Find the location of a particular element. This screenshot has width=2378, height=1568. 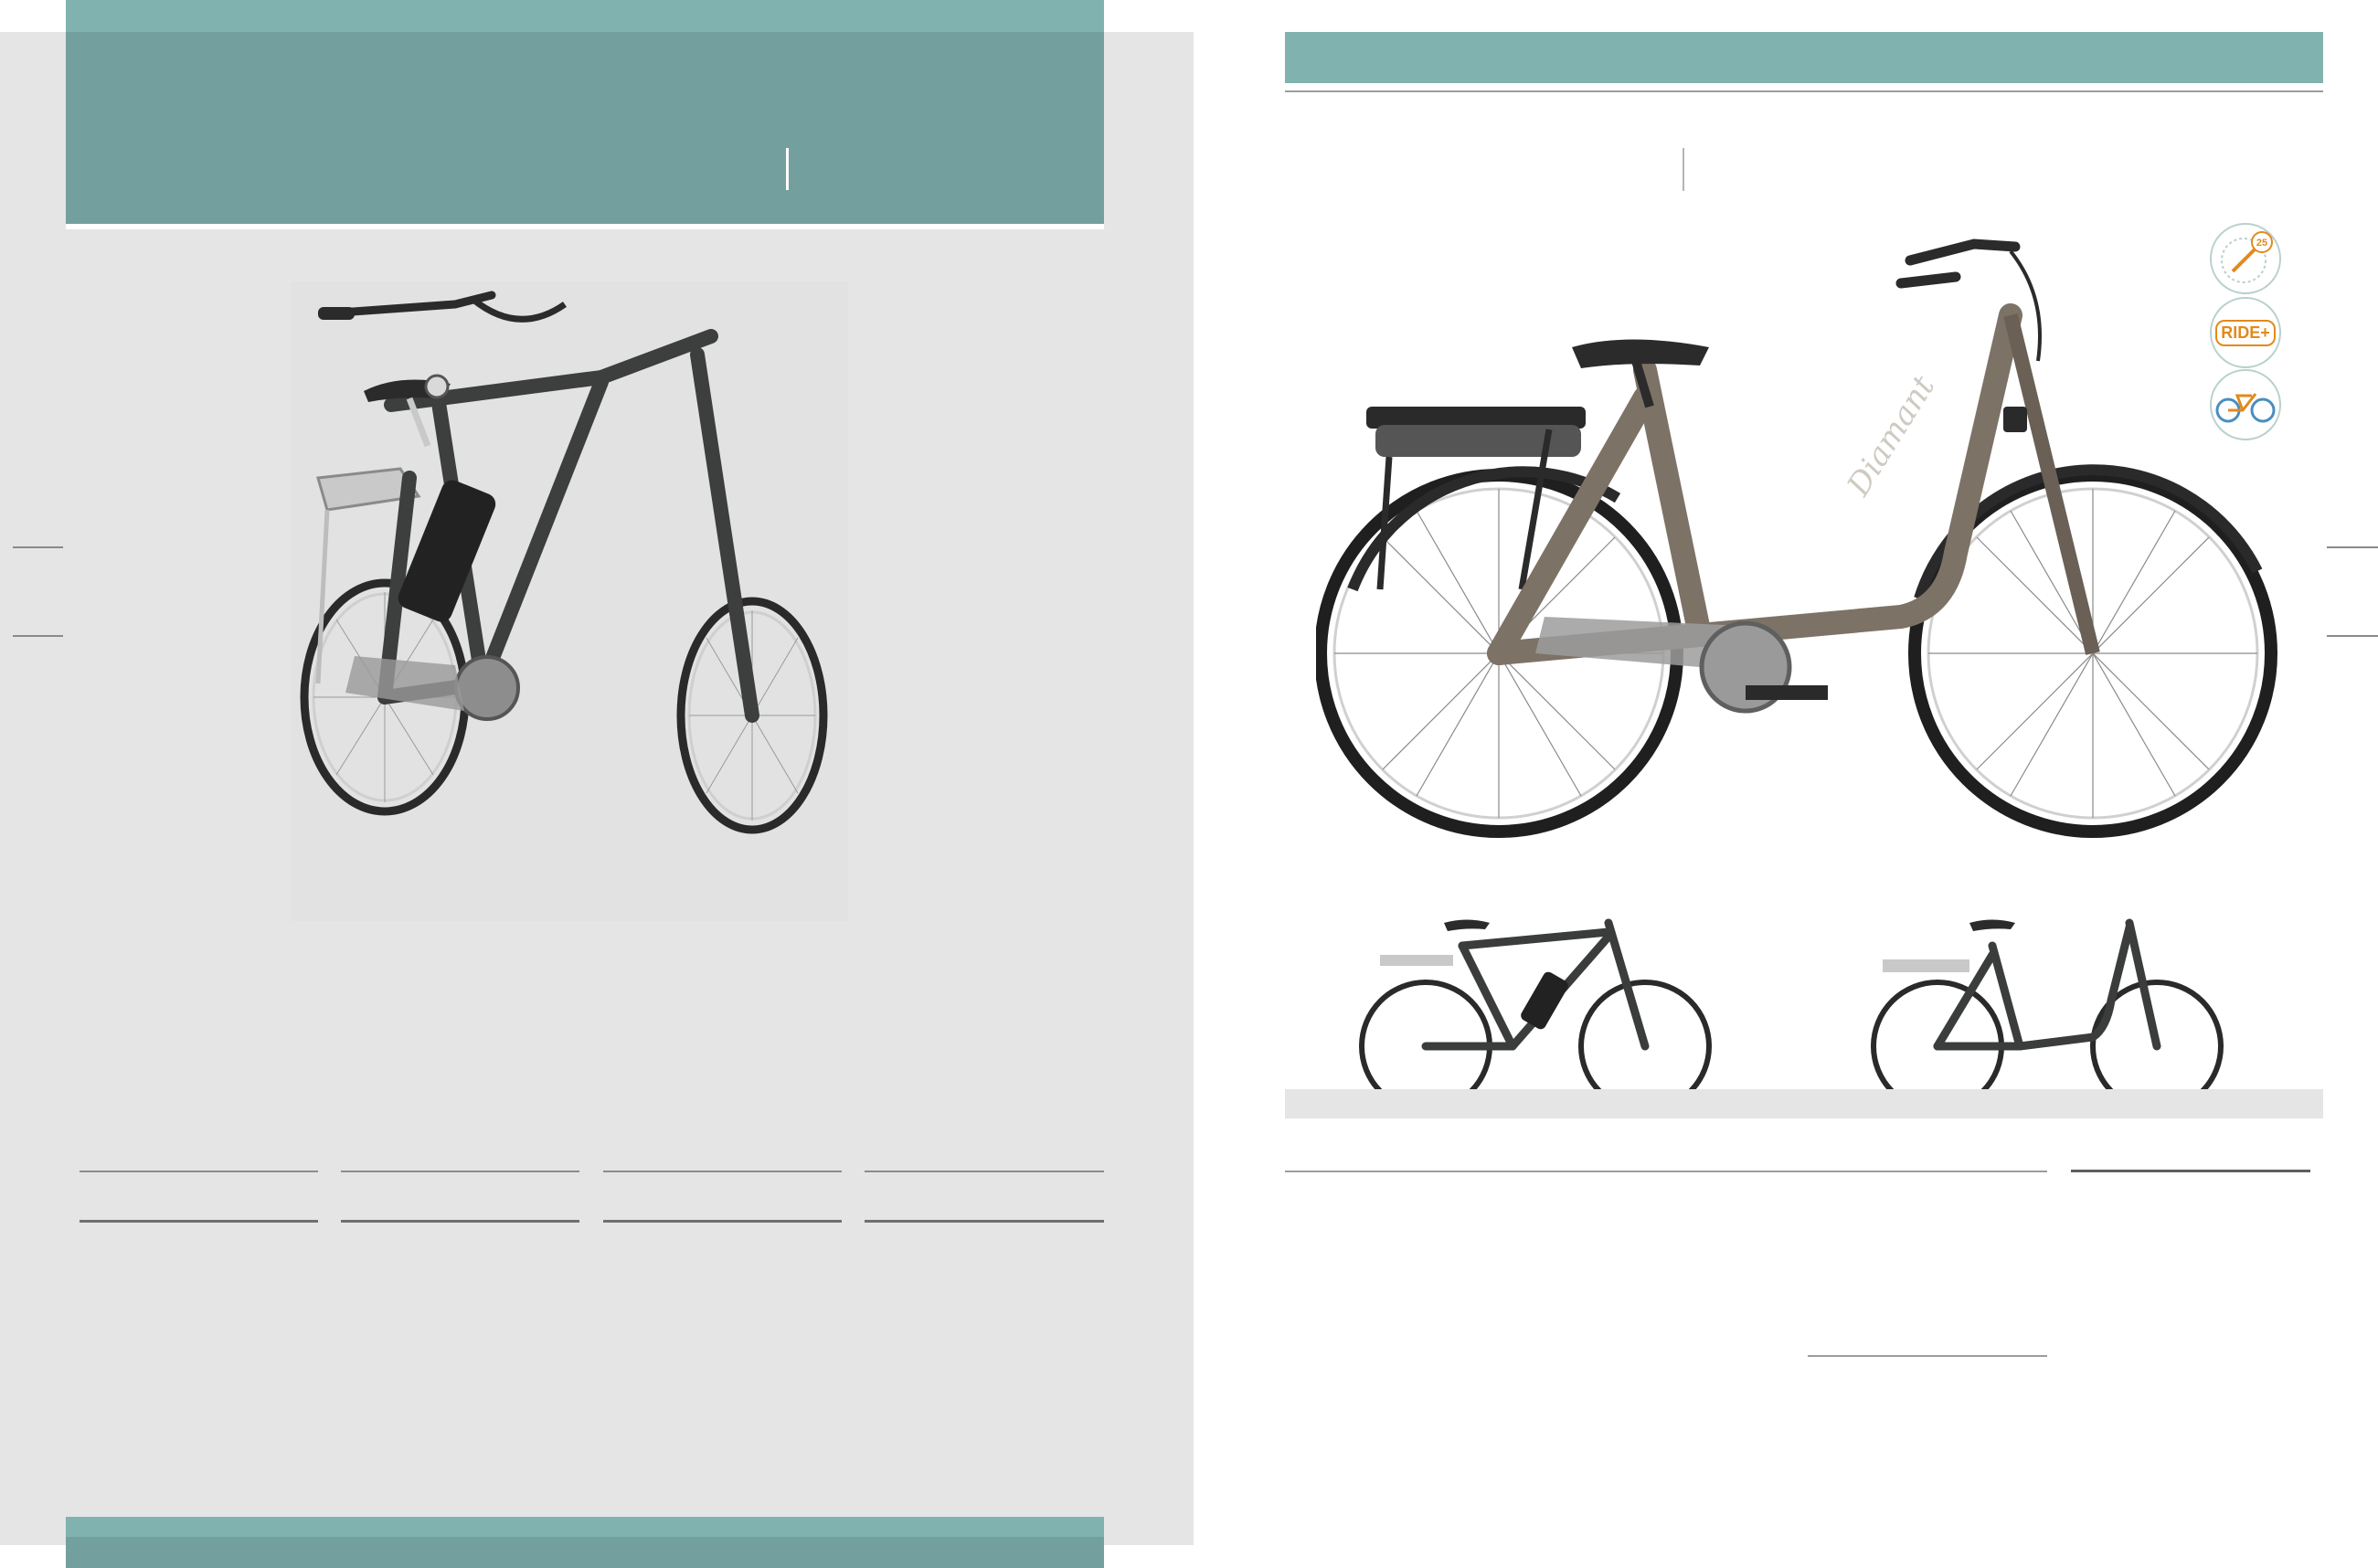

thumbnail-diamond-frame-ebike is located at coordinates (1540, 1002).